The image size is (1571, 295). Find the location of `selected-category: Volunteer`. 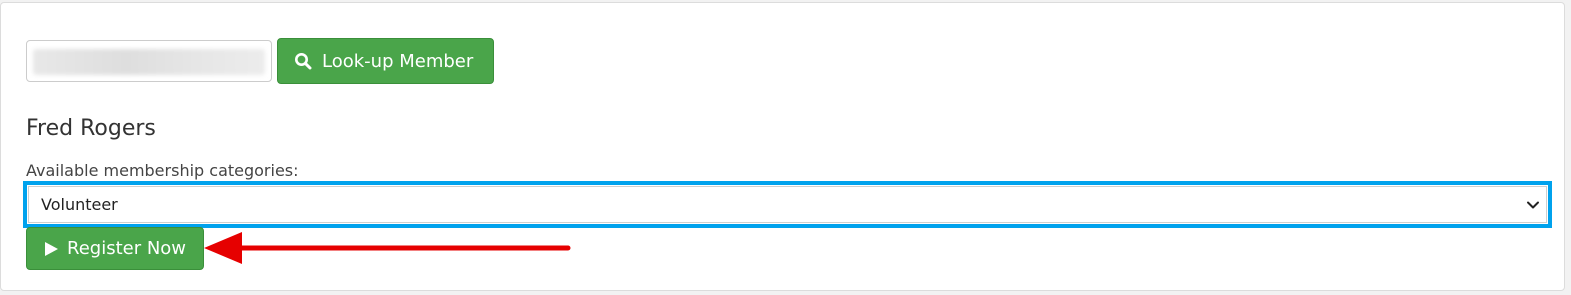

selected-category: Volunteer is located at coordinates (79, 204).